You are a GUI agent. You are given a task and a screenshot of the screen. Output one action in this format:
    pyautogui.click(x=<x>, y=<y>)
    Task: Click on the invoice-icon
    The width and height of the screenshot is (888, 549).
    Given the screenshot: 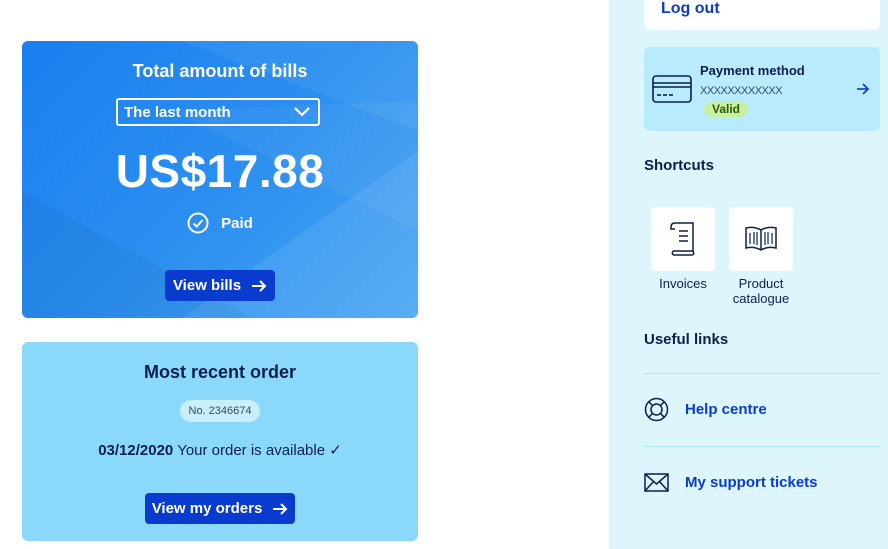 What is the action you would take?
    pyautogui.click(x=682, y=239)
    